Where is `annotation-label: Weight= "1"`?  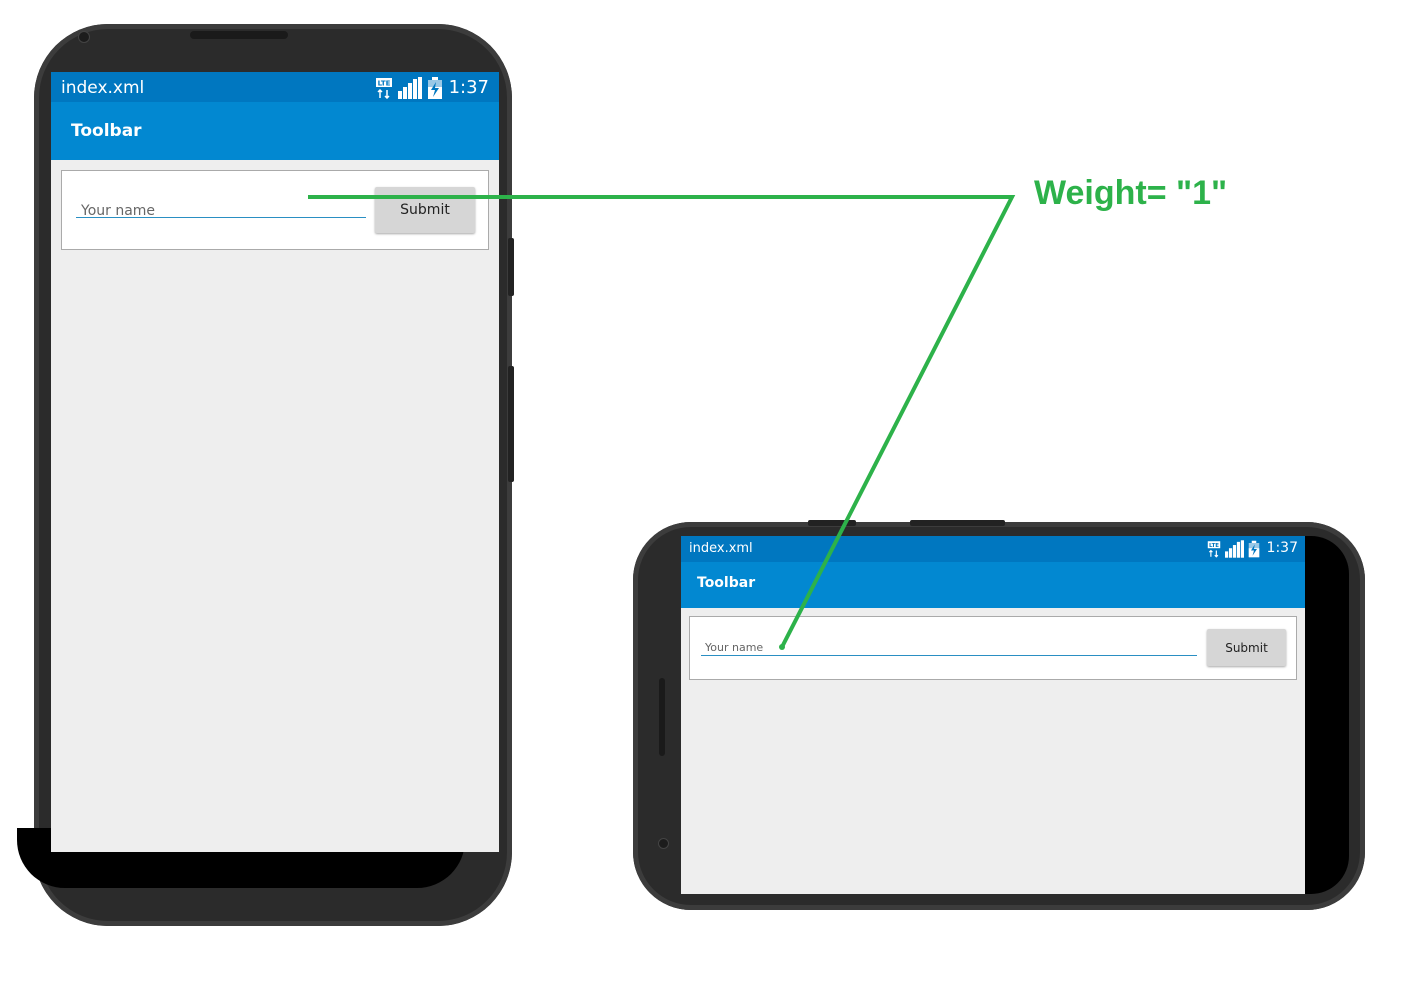
annotation-label: Weight= "1" is located at coordinates (1131, 193).